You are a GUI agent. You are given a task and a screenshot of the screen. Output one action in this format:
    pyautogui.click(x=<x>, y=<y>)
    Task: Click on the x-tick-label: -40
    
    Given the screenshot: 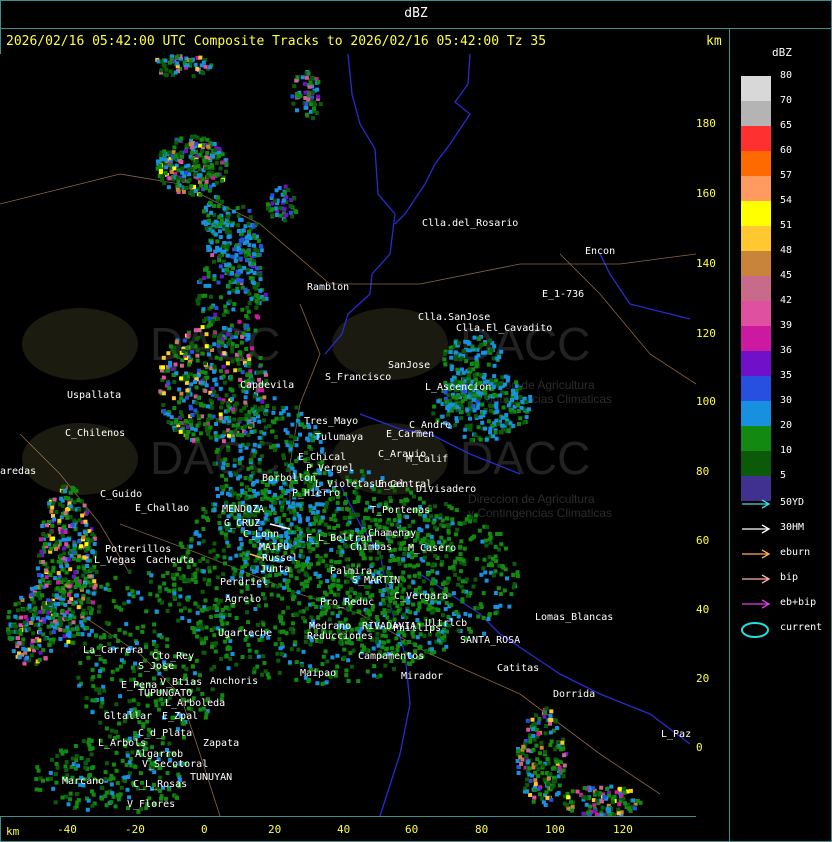 What is the action you would take?
    pyautogui.click(x=67, y=829)
    